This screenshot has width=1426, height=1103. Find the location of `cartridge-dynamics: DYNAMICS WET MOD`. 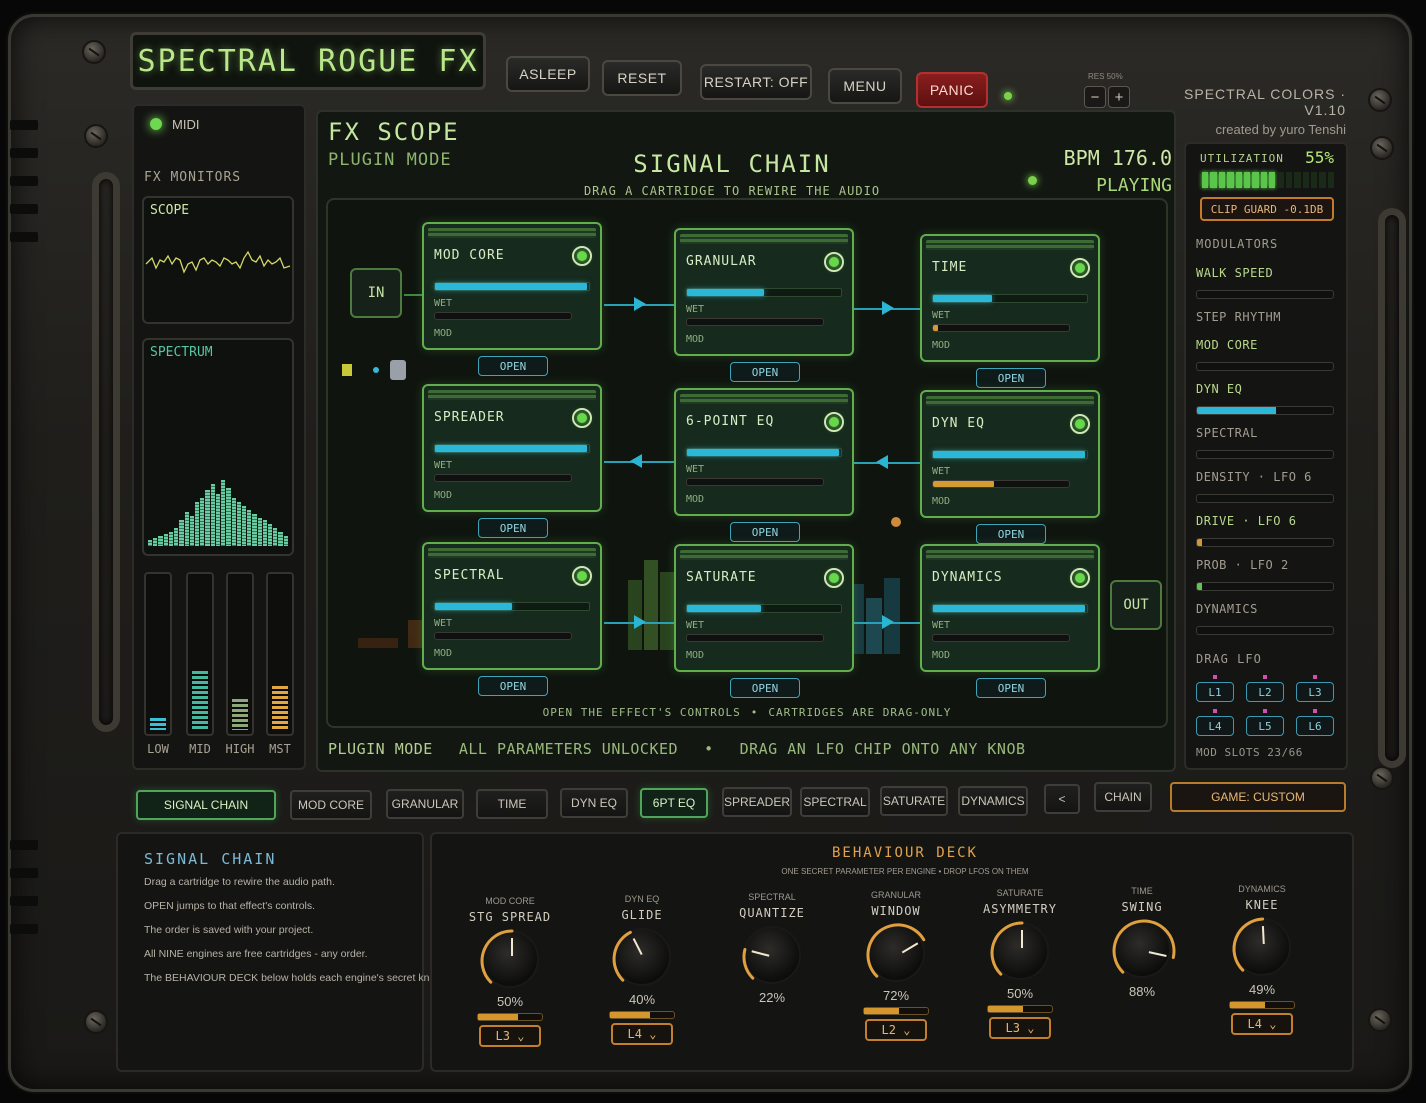

cartridge-dynamics: DYNAMICS WET MOD is located at coordinates (1010, 608).